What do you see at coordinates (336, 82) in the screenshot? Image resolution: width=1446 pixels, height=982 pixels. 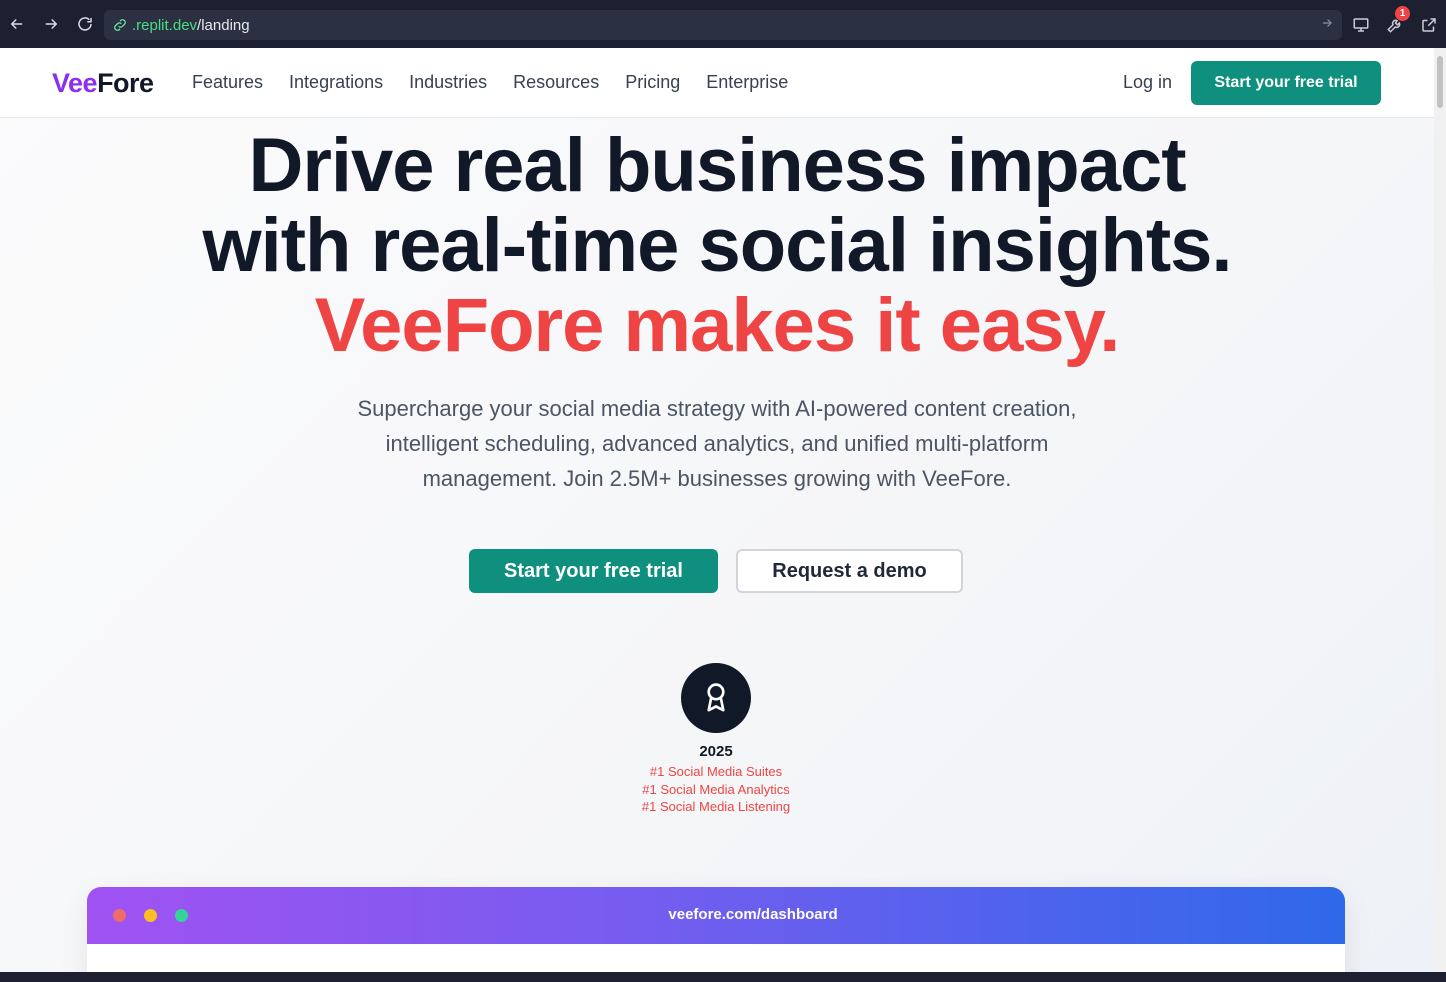 I see `nav-integrations: Integrations` at bounding box center [336, 82].